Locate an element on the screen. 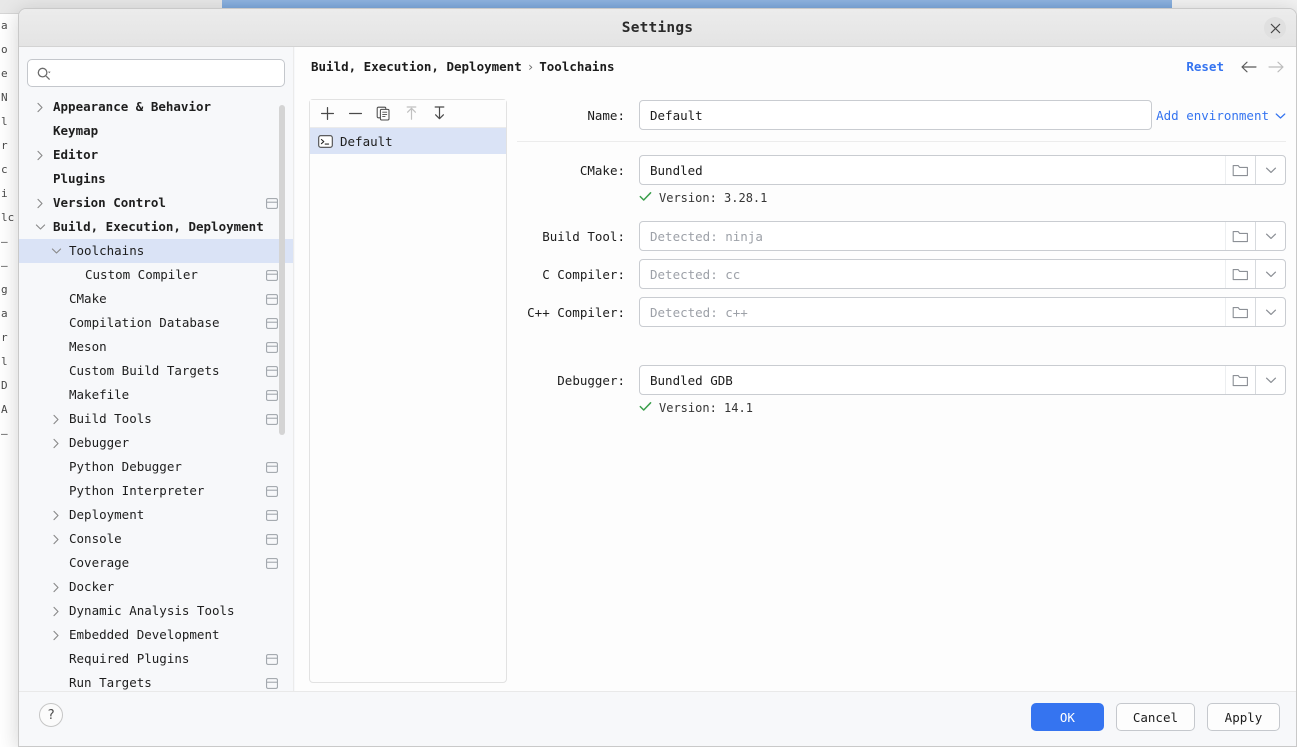 This screenshot has height=747, width=1297. check-icon is located at coordinates (645, 408).